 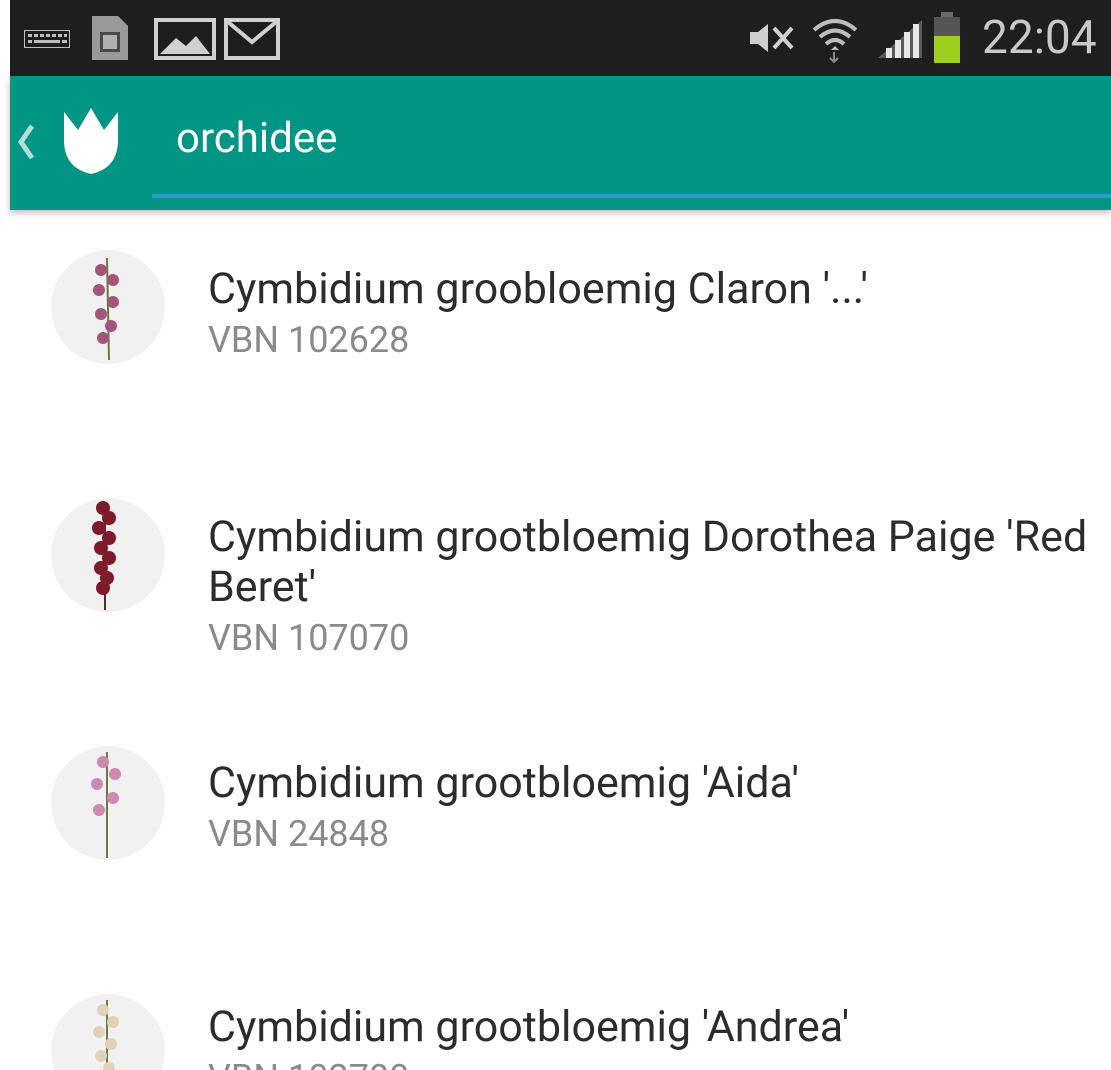 What do you see at coordinates (560, 38) in the screenshot?
I see `status-bar: 22:04` at bounding box center [560, 38].